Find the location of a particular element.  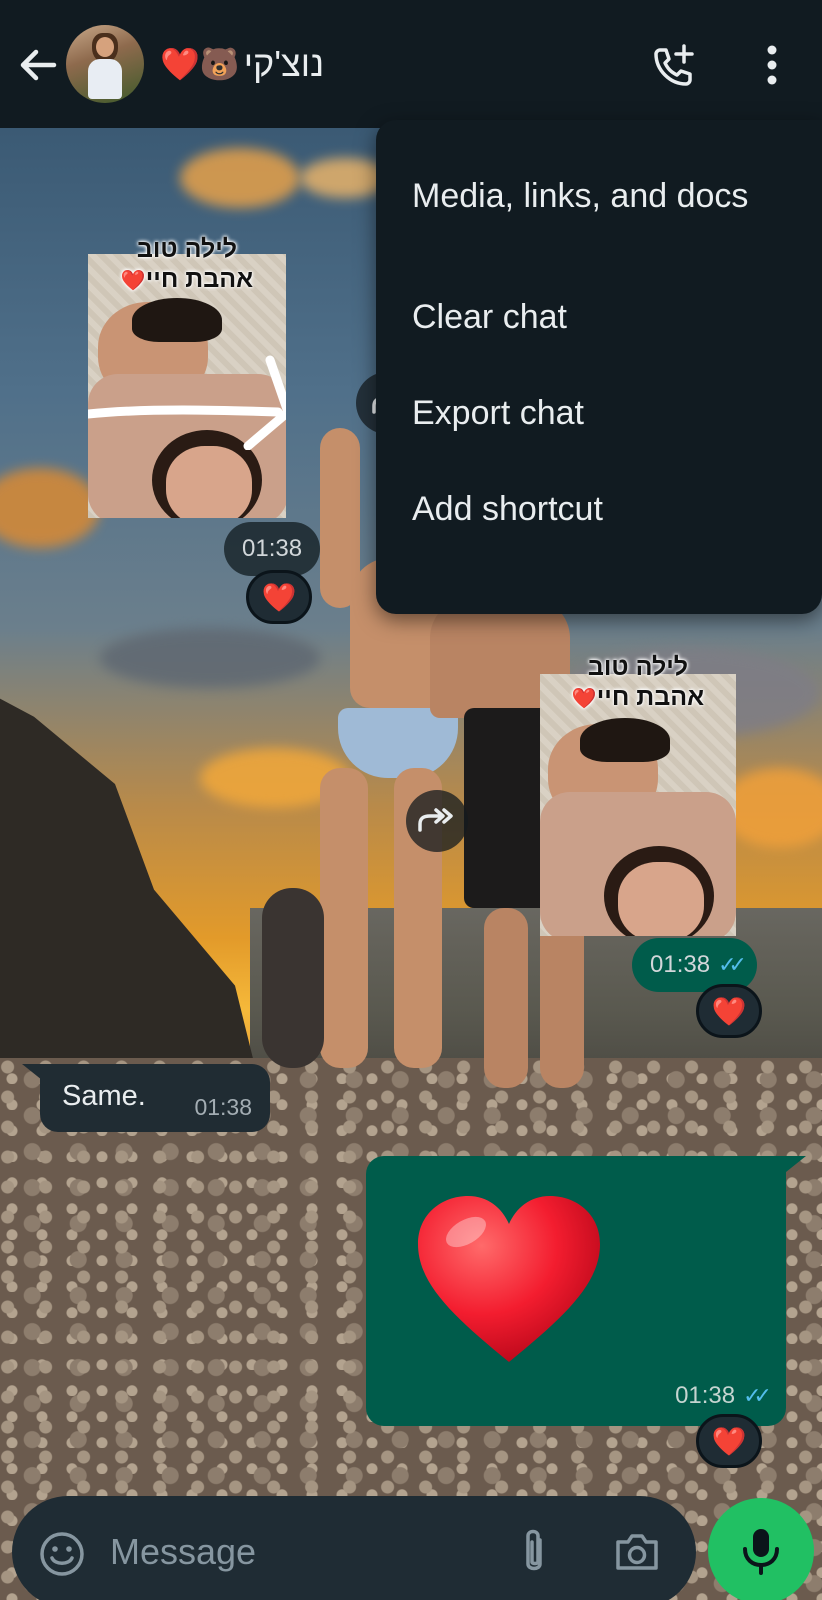

incoming-image-time: 01:38 is located at coordinates (272, 548).